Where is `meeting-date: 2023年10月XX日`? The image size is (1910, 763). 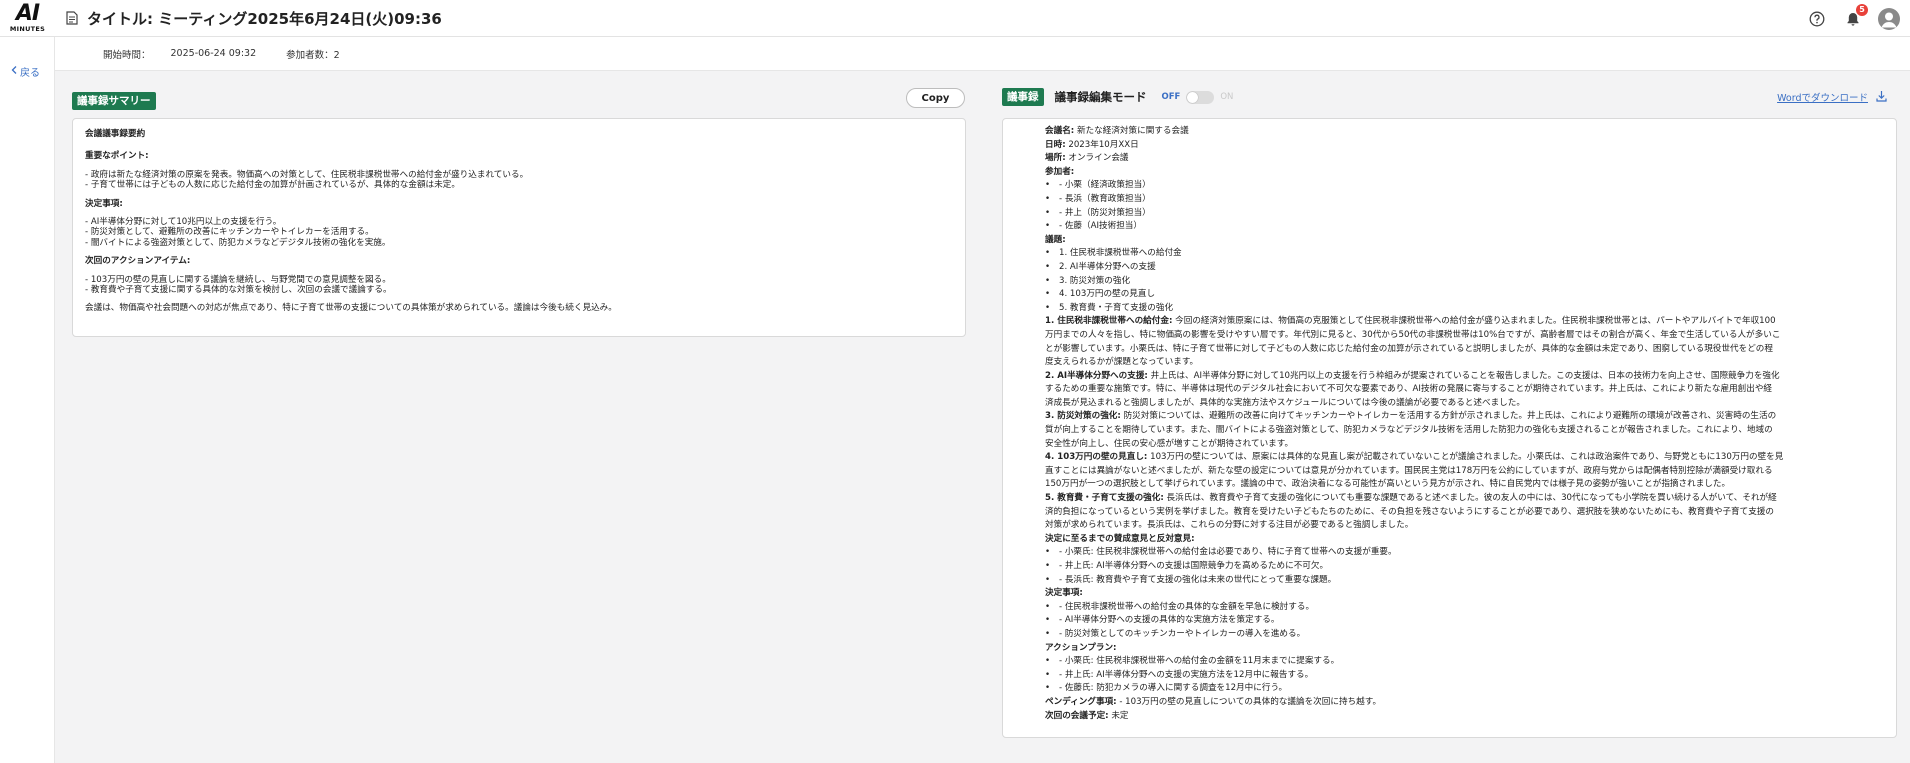
meeting-date: 2023年10月XX日 is located at coordinates (1102, 144).